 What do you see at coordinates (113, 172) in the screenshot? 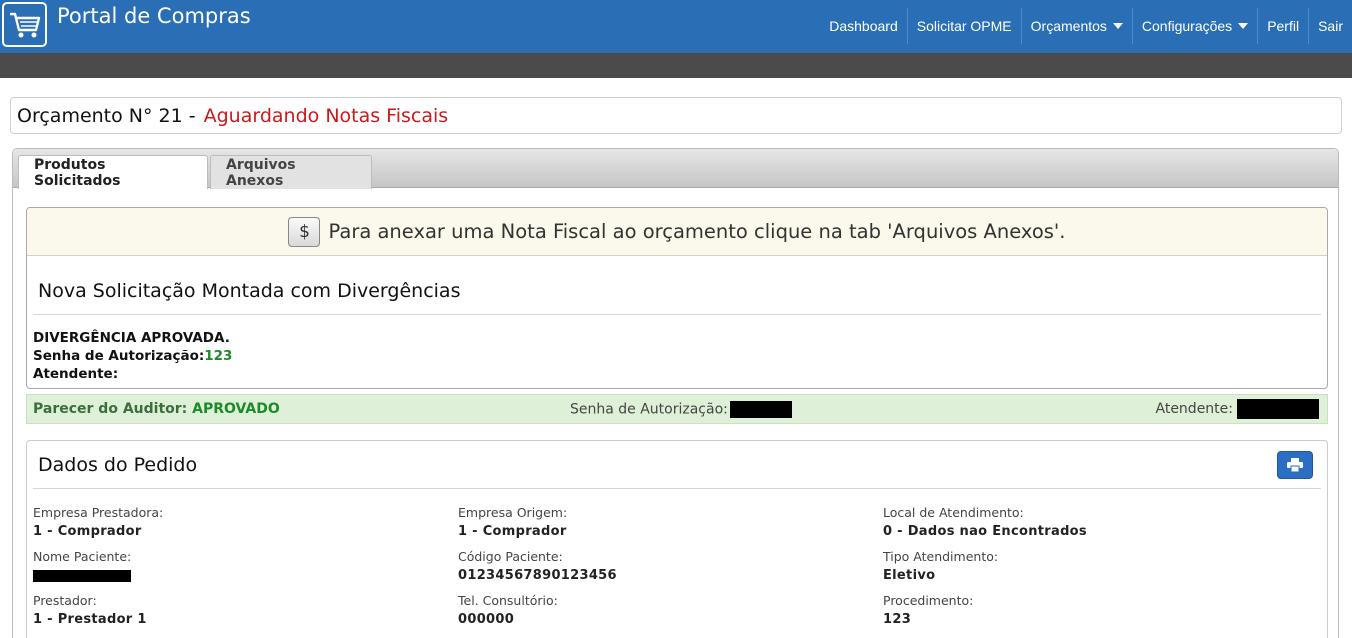
I see `tab-produtos-solicitados: Produtos Solicitados` at bounding box center [113, 172].